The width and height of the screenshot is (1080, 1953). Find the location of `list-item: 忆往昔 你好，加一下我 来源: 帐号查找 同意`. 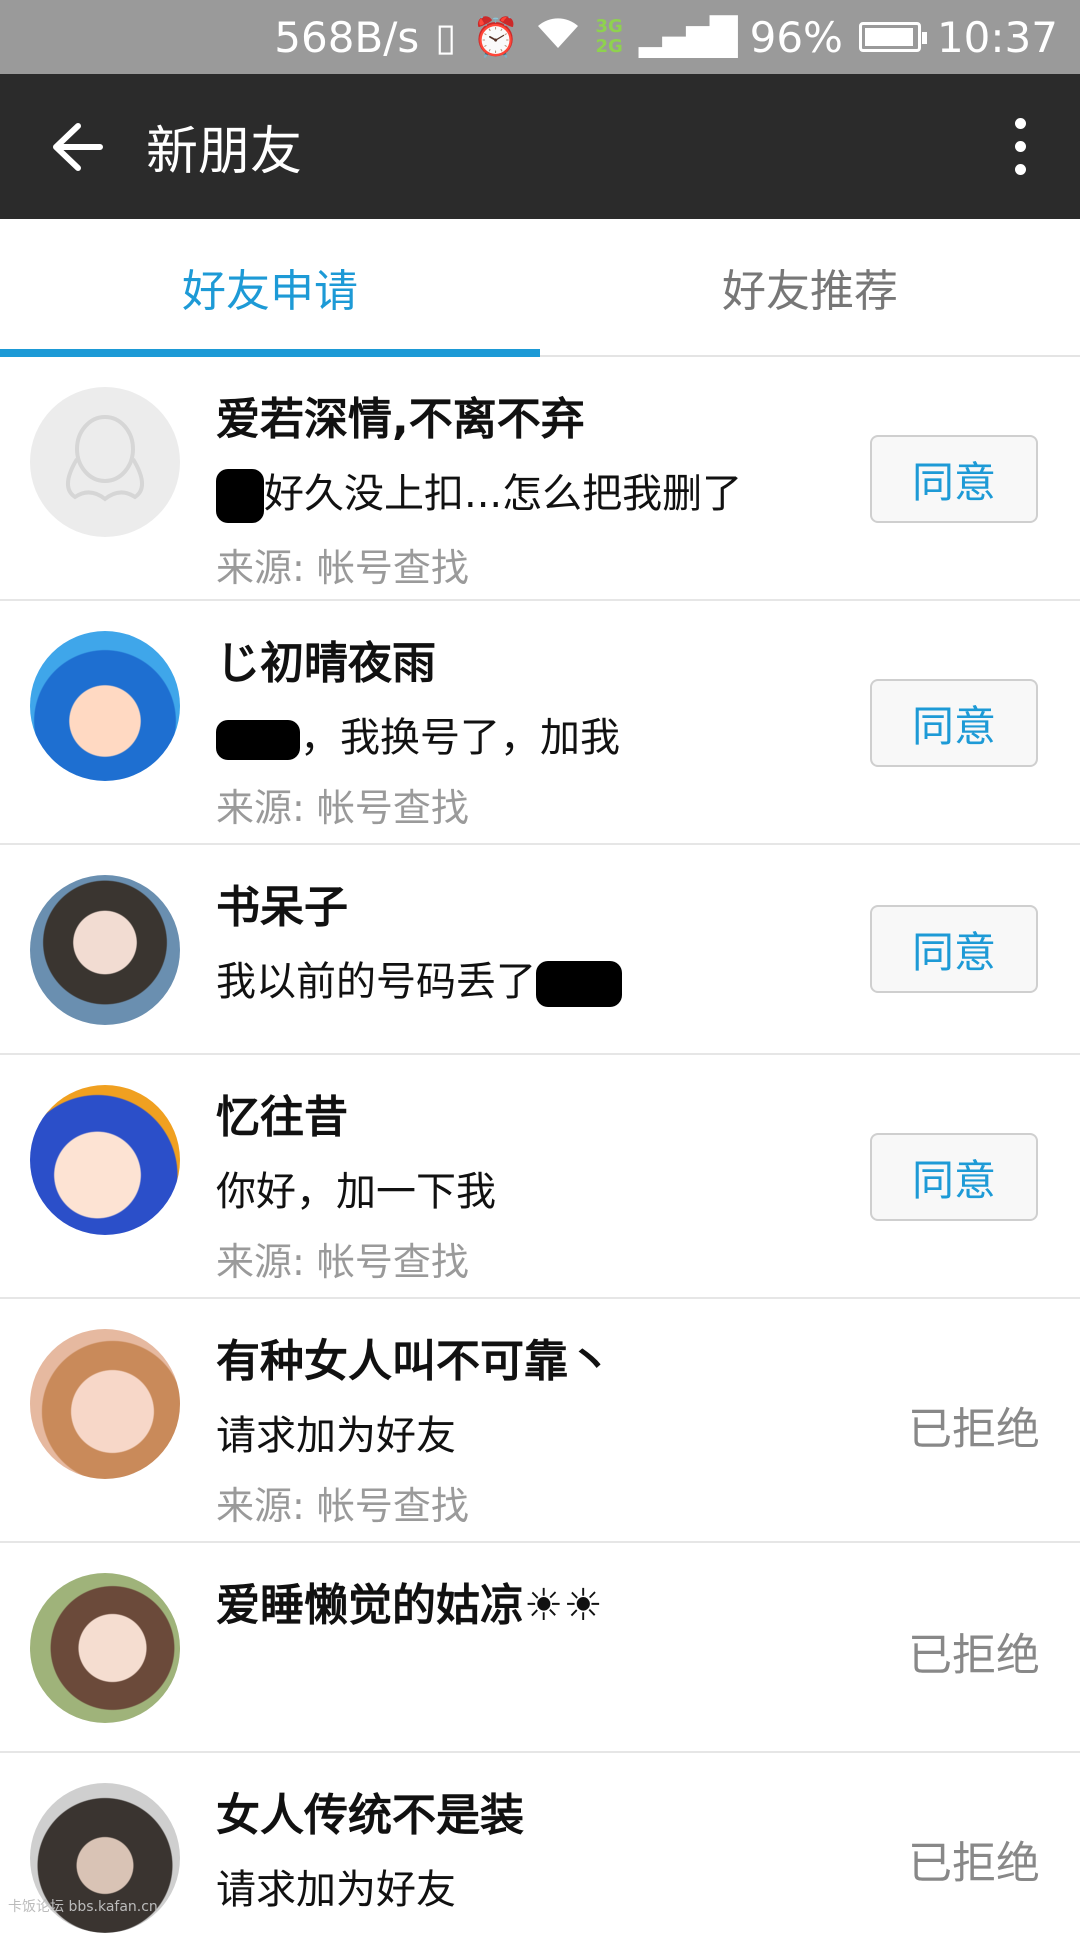

list-item: 忆往昔 你好，加一下我 来源: 帐号查找 同意 is located at coordinates (540, 1177).